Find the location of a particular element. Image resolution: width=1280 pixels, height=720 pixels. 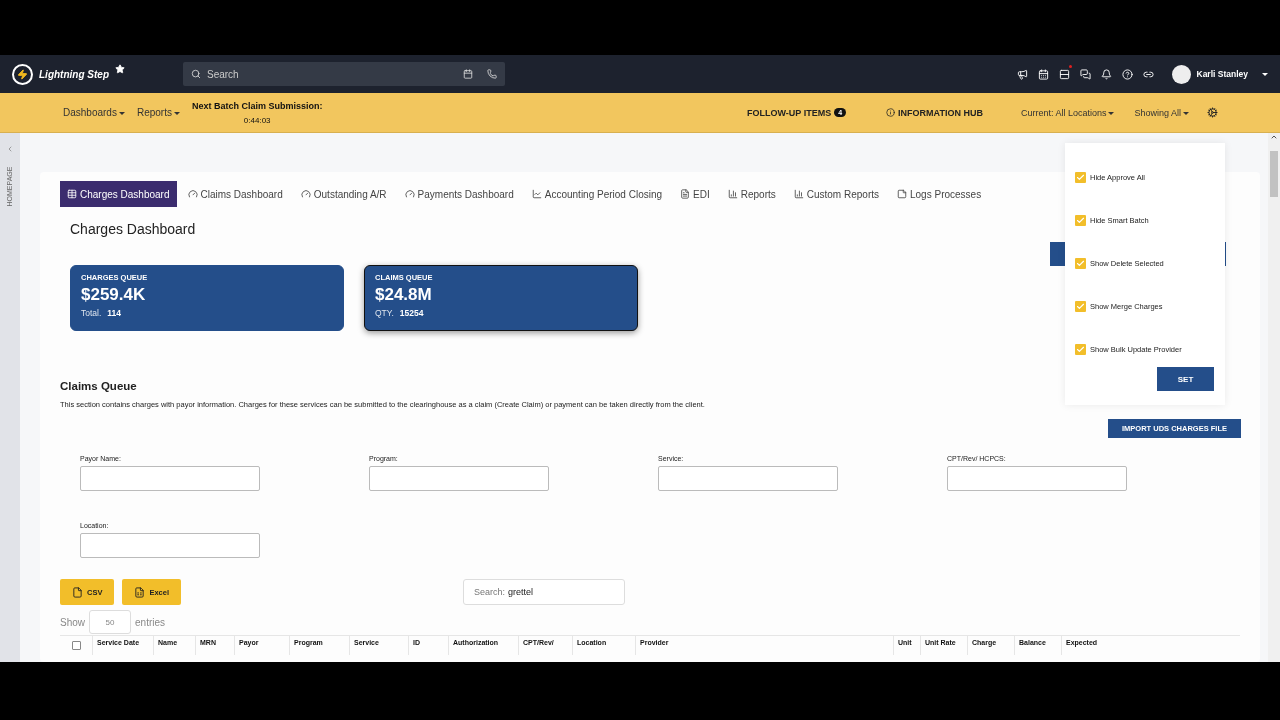

menu-link: Dashboards is located at coordinates (94, 112).